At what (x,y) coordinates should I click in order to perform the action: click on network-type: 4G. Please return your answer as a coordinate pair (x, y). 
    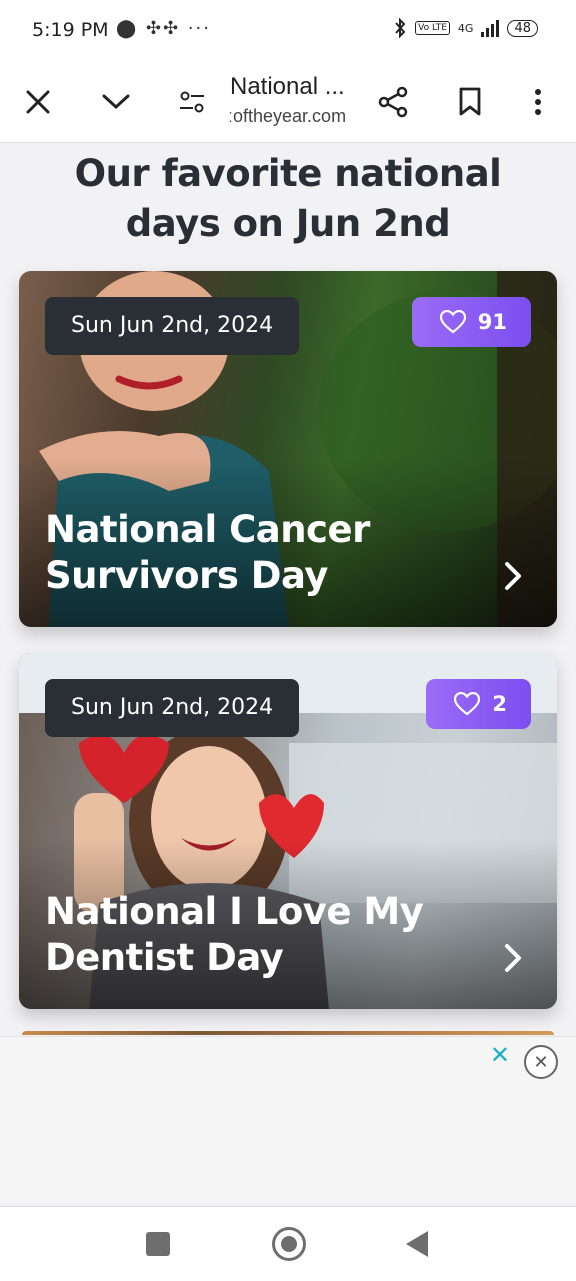
    Looking at the image, I should click on (465, 28).